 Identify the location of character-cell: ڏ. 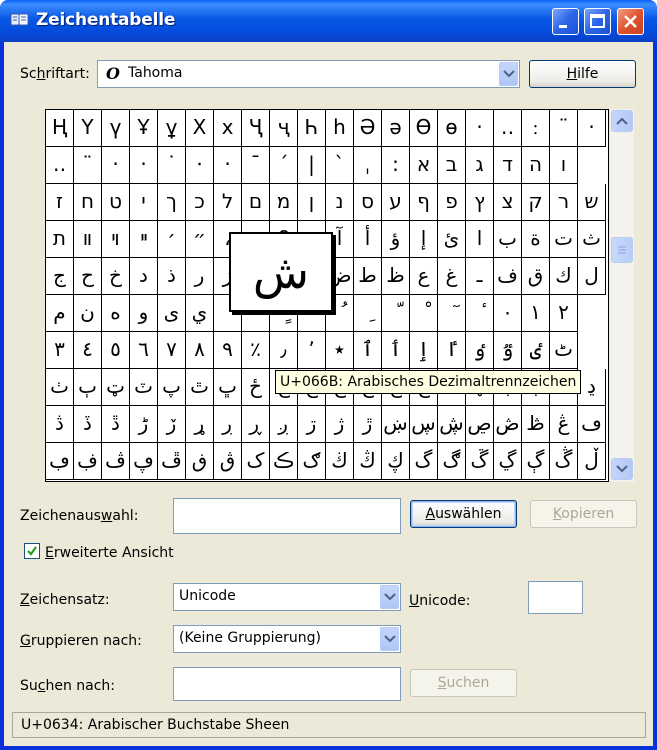
(88, 424).